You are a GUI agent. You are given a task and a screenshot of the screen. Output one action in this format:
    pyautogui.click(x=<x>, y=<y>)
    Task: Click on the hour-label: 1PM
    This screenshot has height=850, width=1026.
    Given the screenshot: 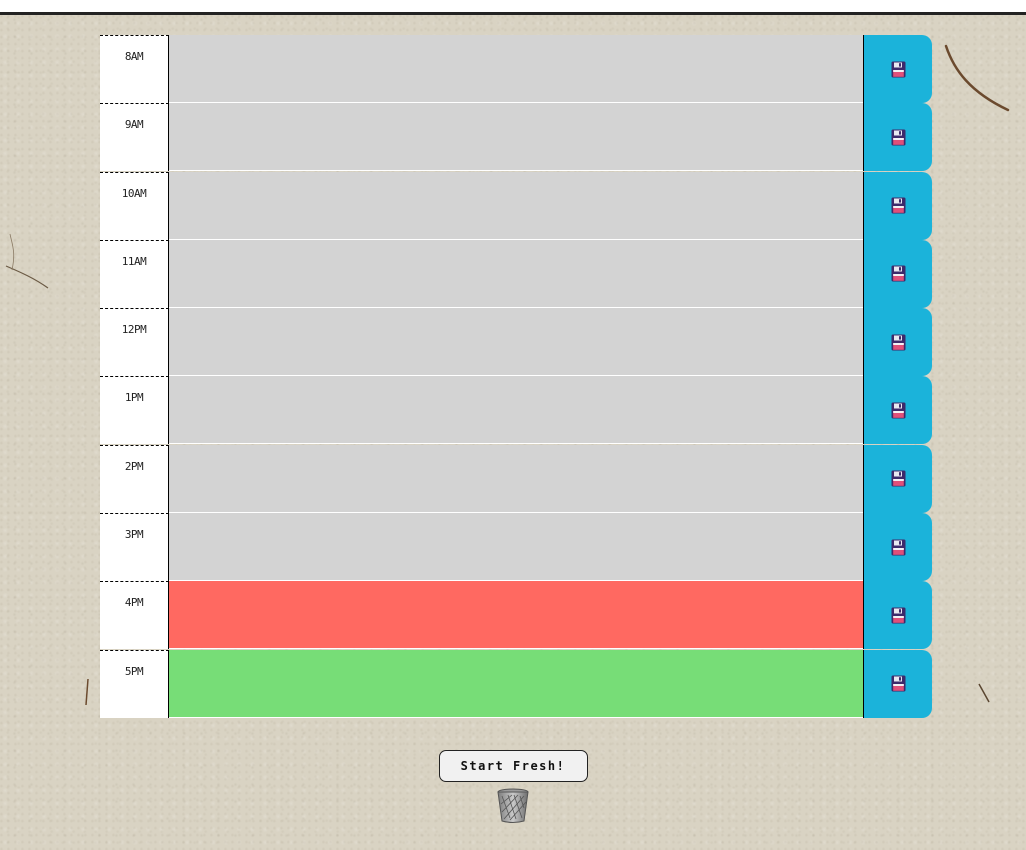 What is the action you would take?
    pyautogui.click(x=134, y=410)
    